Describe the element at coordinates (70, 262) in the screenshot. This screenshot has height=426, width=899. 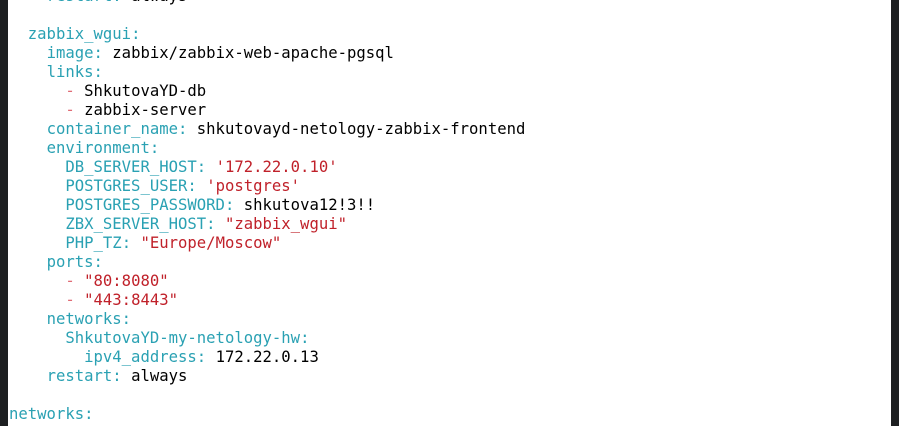
I see `yaml-key: ports` at that location.